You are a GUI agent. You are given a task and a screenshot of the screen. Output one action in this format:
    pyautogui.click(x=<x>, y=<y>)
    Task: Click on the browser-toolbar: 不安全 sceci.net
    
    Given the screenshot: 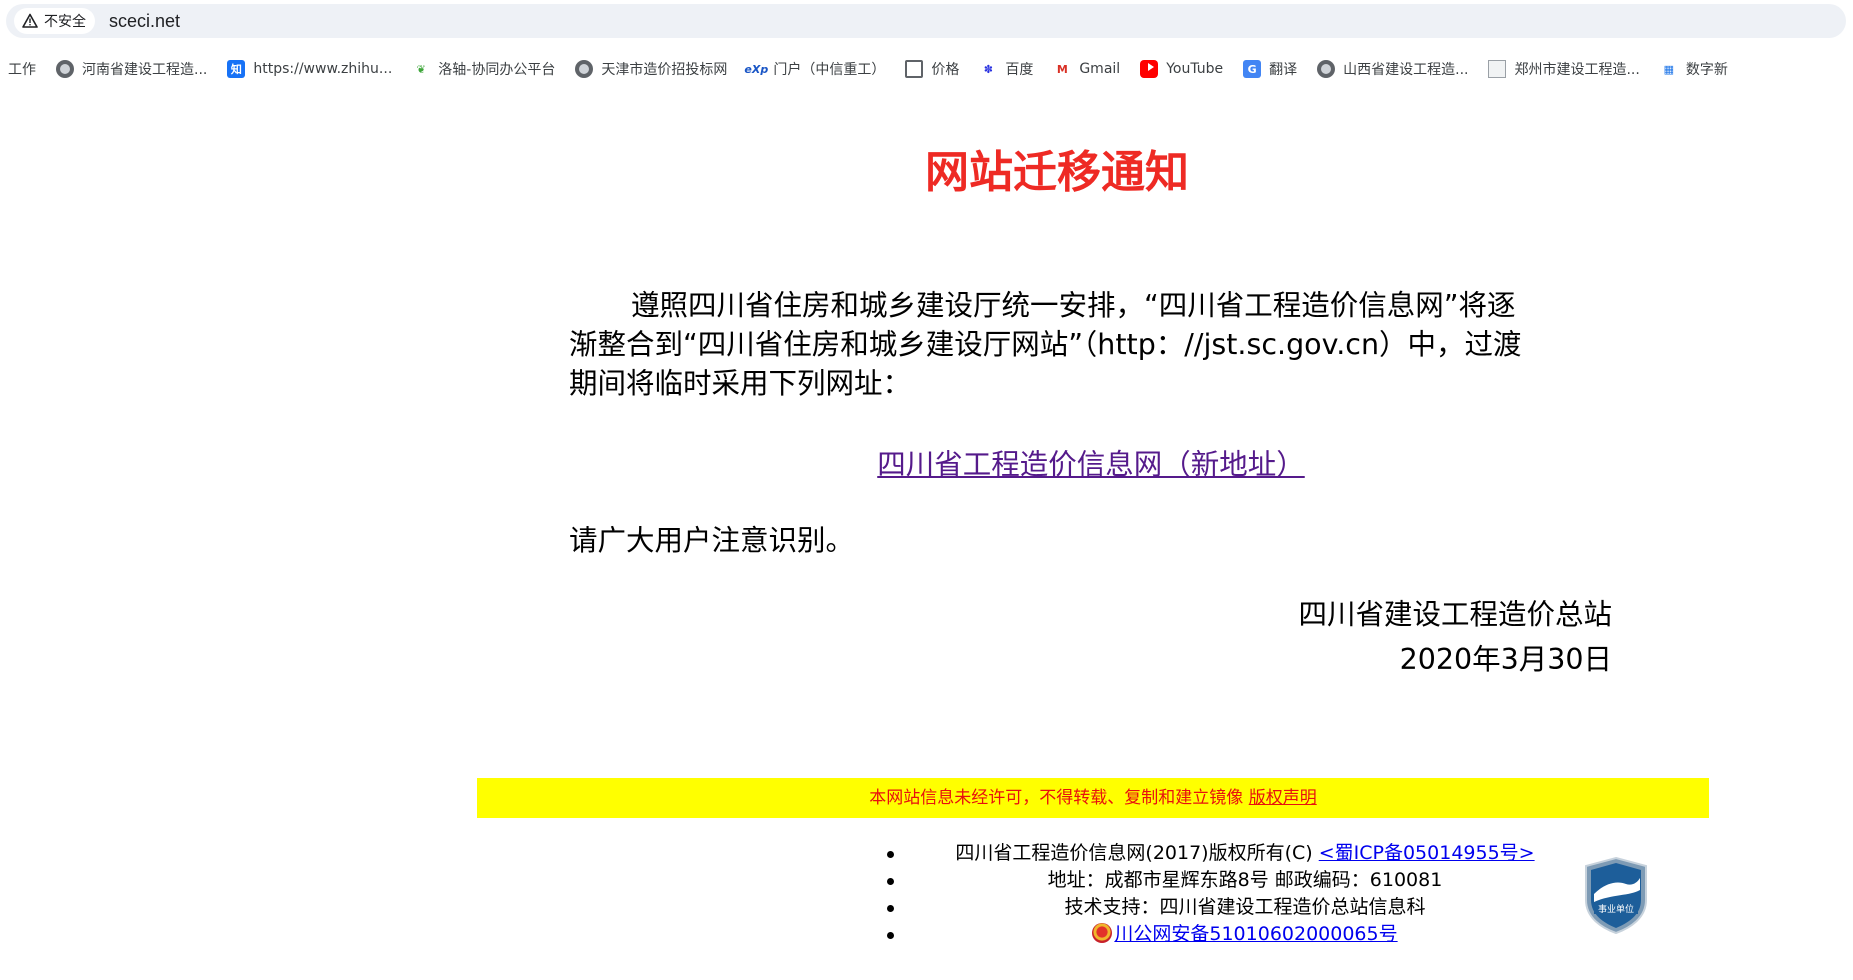 What is the action you would take?
    pyautogui.click(x=926, y=21)
    